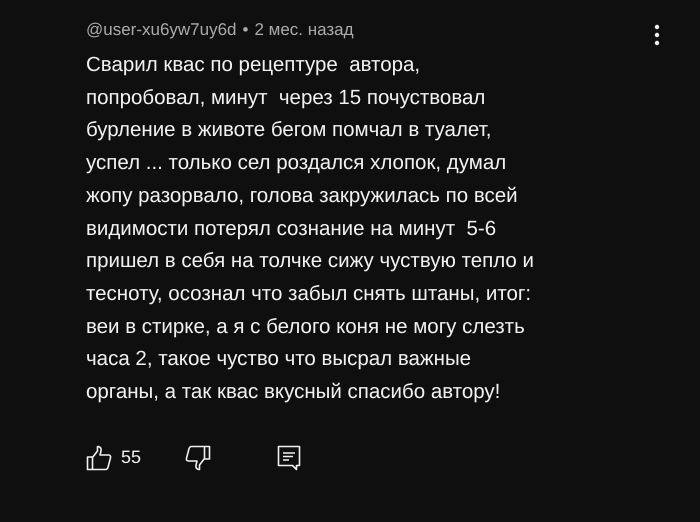  What do you see at coordinates (161, 30) in the screenshot?
I see `comment-author: @user-xu6yw7uy6d` at bounding box center [161, 30].